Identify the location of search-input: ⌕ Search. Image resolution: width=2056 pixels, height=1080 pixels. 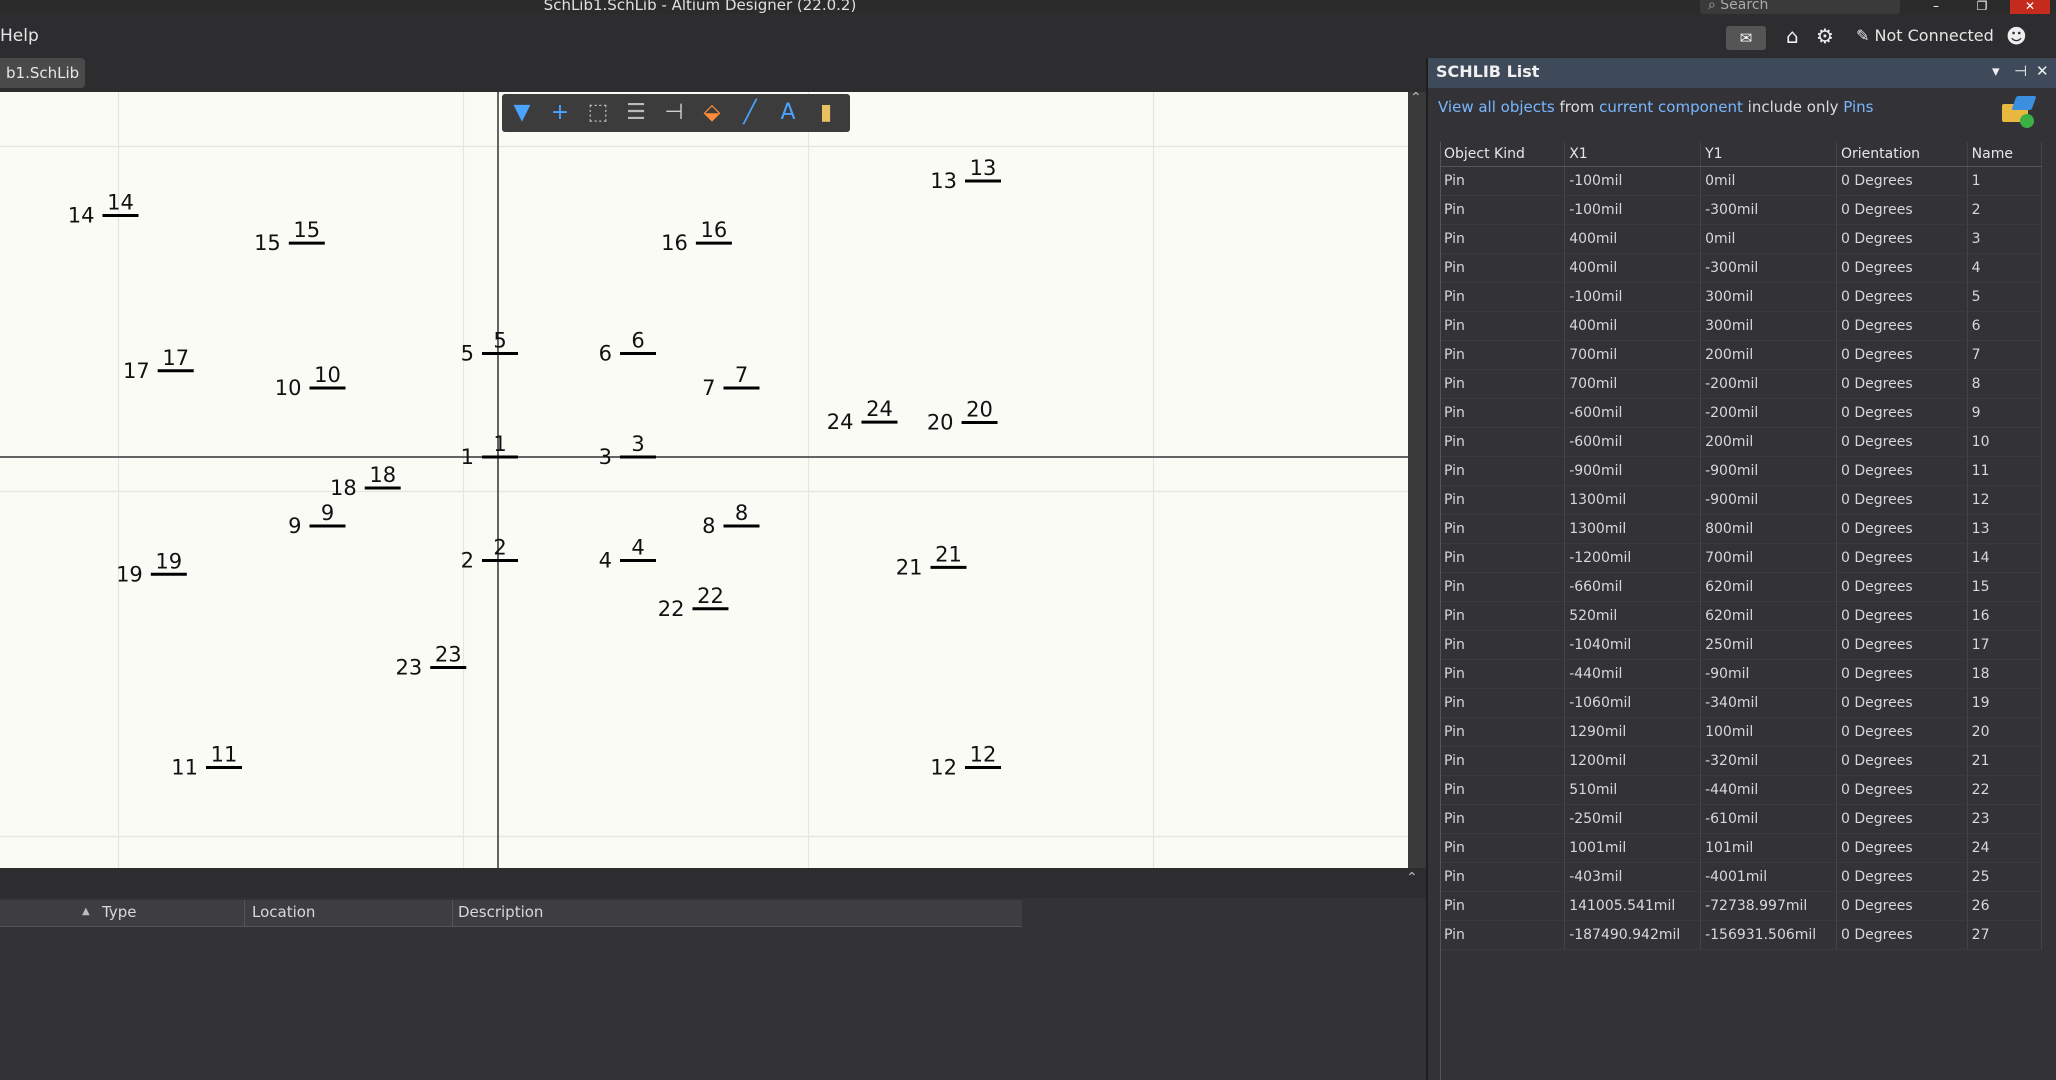
(1800, 7).